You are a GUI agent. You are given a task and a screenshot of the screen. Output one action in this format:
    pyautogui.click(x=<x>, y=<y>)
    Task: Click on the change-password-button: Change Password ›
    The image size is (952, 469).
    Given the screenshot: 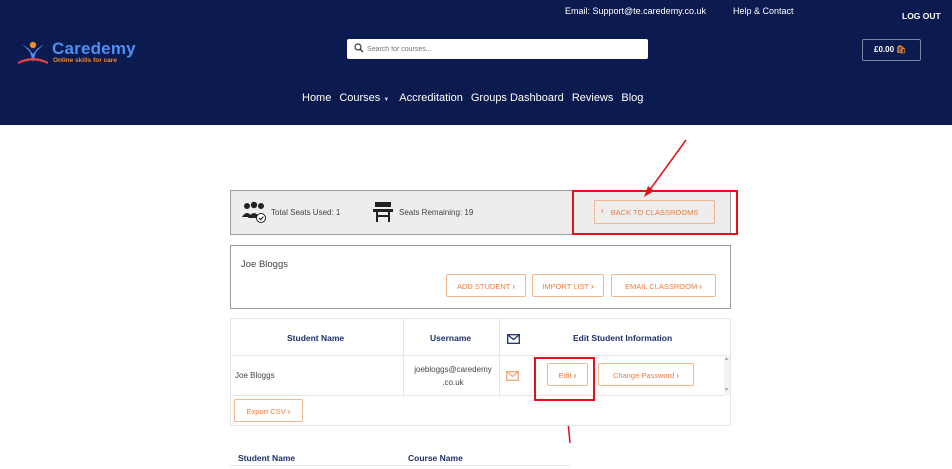 What is the action you would take?
    pyautogui.click(x=646, y=374)
    